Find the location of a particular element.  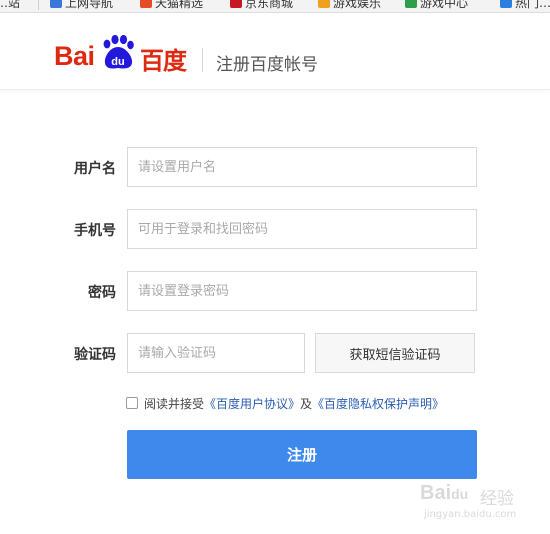

bookmark-label: 天猫精选 is located at coordinates (179, 5).